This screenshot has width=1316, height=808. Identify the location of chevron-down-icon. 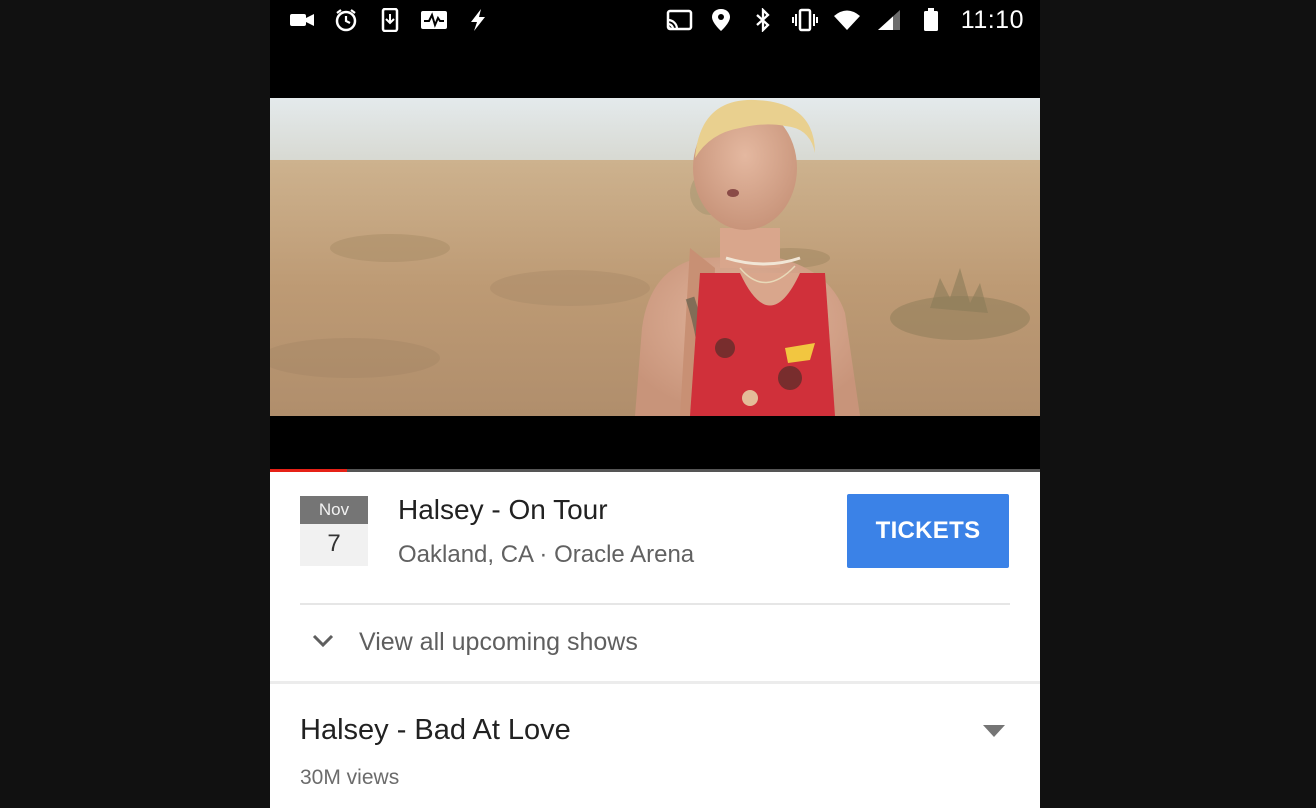
(323, 641).